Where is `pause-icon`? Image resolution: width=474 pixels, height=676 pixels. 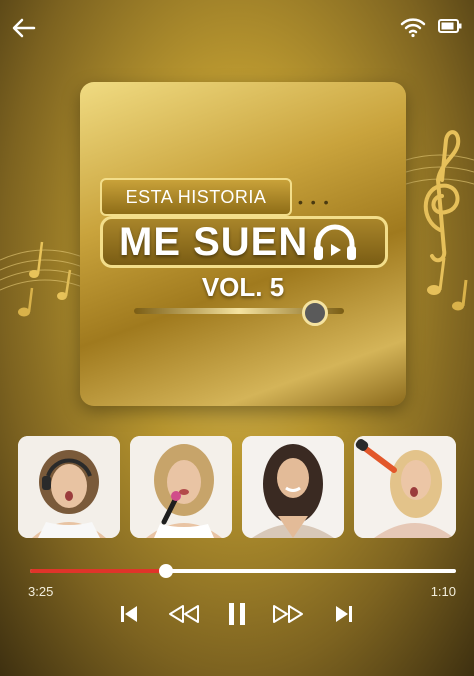 pause-icon is located at coordinates (237, 614).